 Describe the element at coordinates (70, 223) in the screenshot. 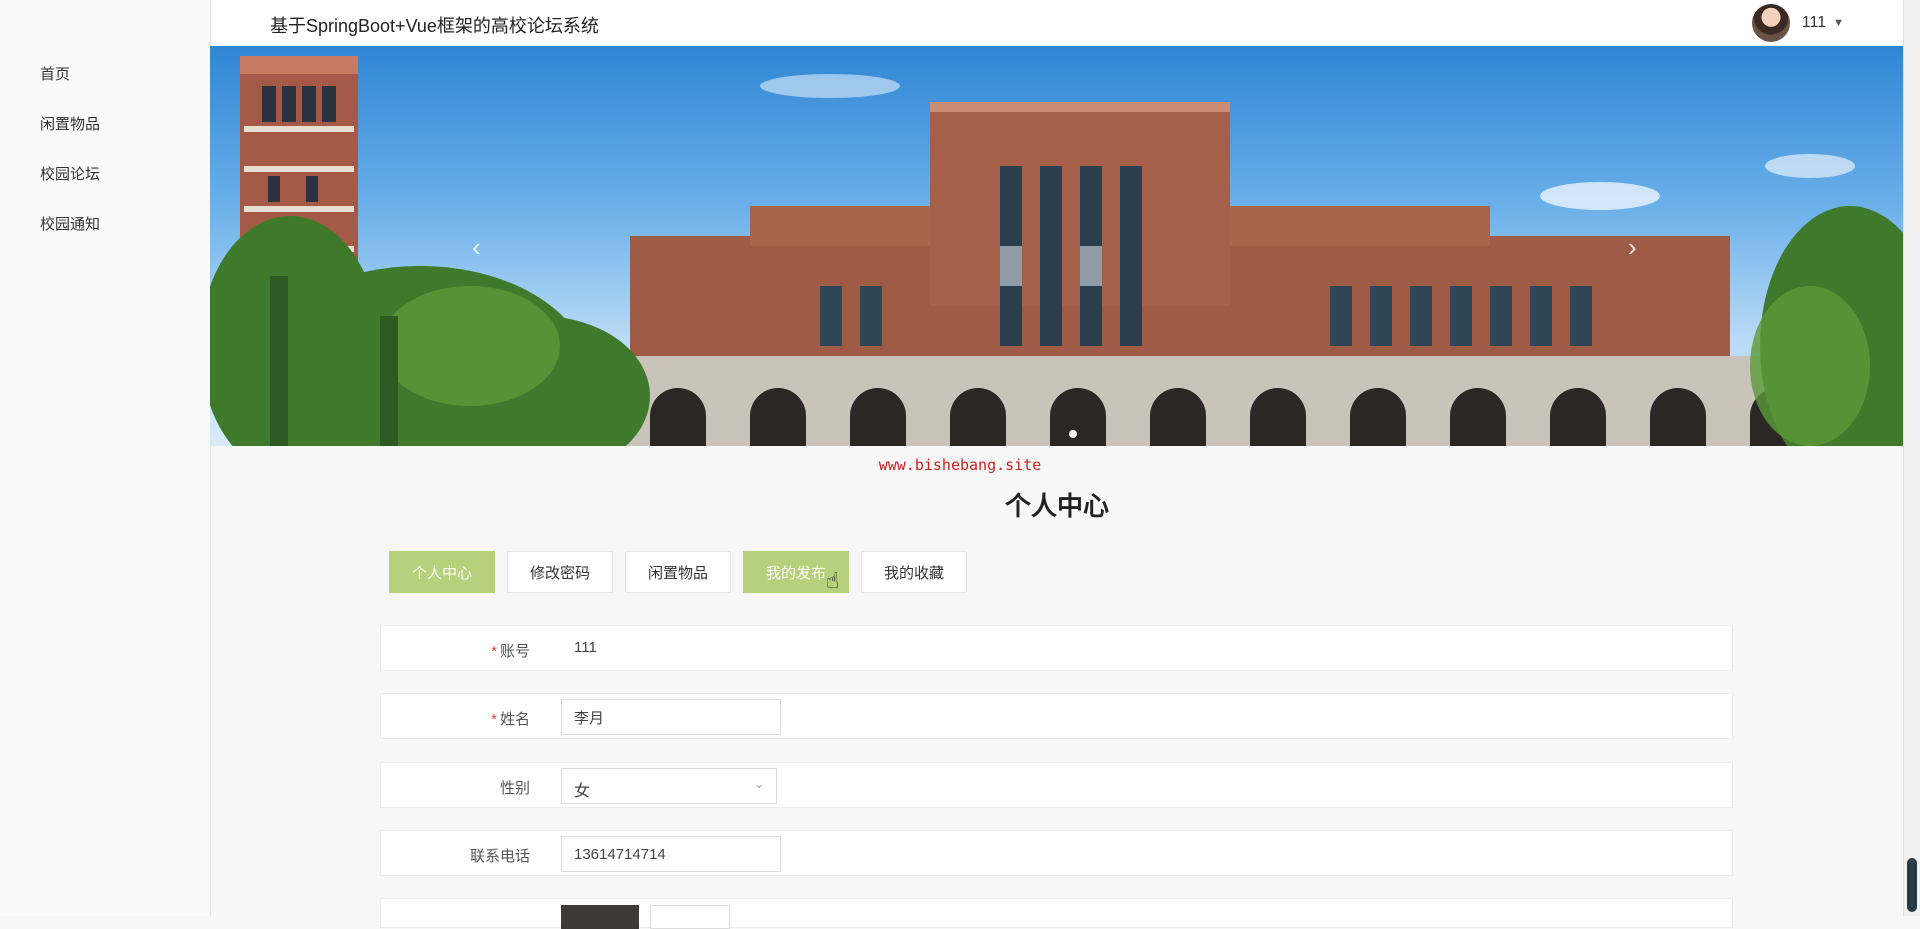

I see `sidebar-item-notice: 校园通知` at that location.